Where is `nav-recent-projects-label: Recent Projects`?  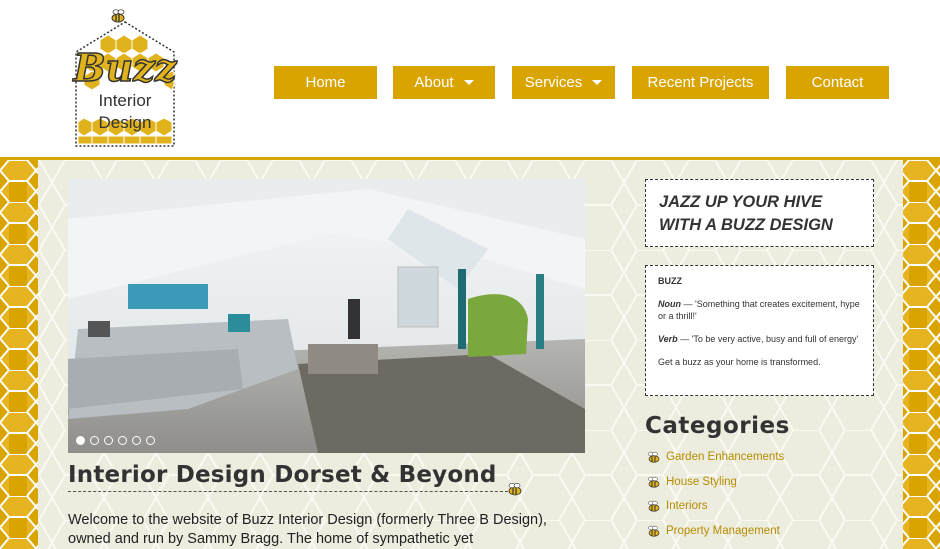
nav-recent-projects-label: Recent Projects is located at coordinates (700, 82).